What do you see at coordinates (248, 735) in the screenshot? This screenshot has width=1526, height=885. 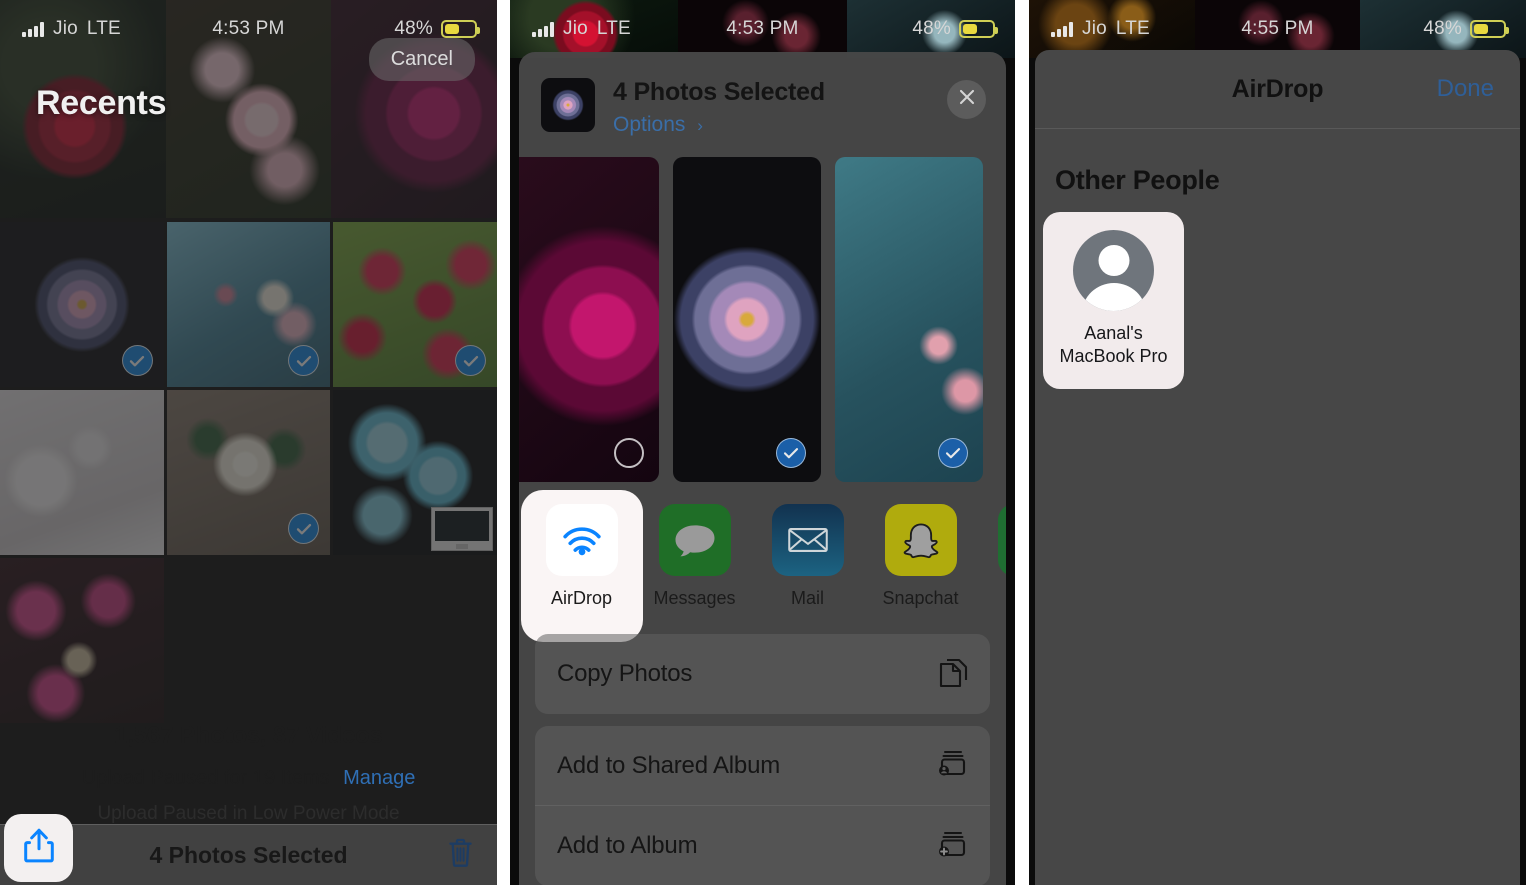 I see `library-count: 1,567 Photos, 87 Videos` at bounding box center [248, 735].